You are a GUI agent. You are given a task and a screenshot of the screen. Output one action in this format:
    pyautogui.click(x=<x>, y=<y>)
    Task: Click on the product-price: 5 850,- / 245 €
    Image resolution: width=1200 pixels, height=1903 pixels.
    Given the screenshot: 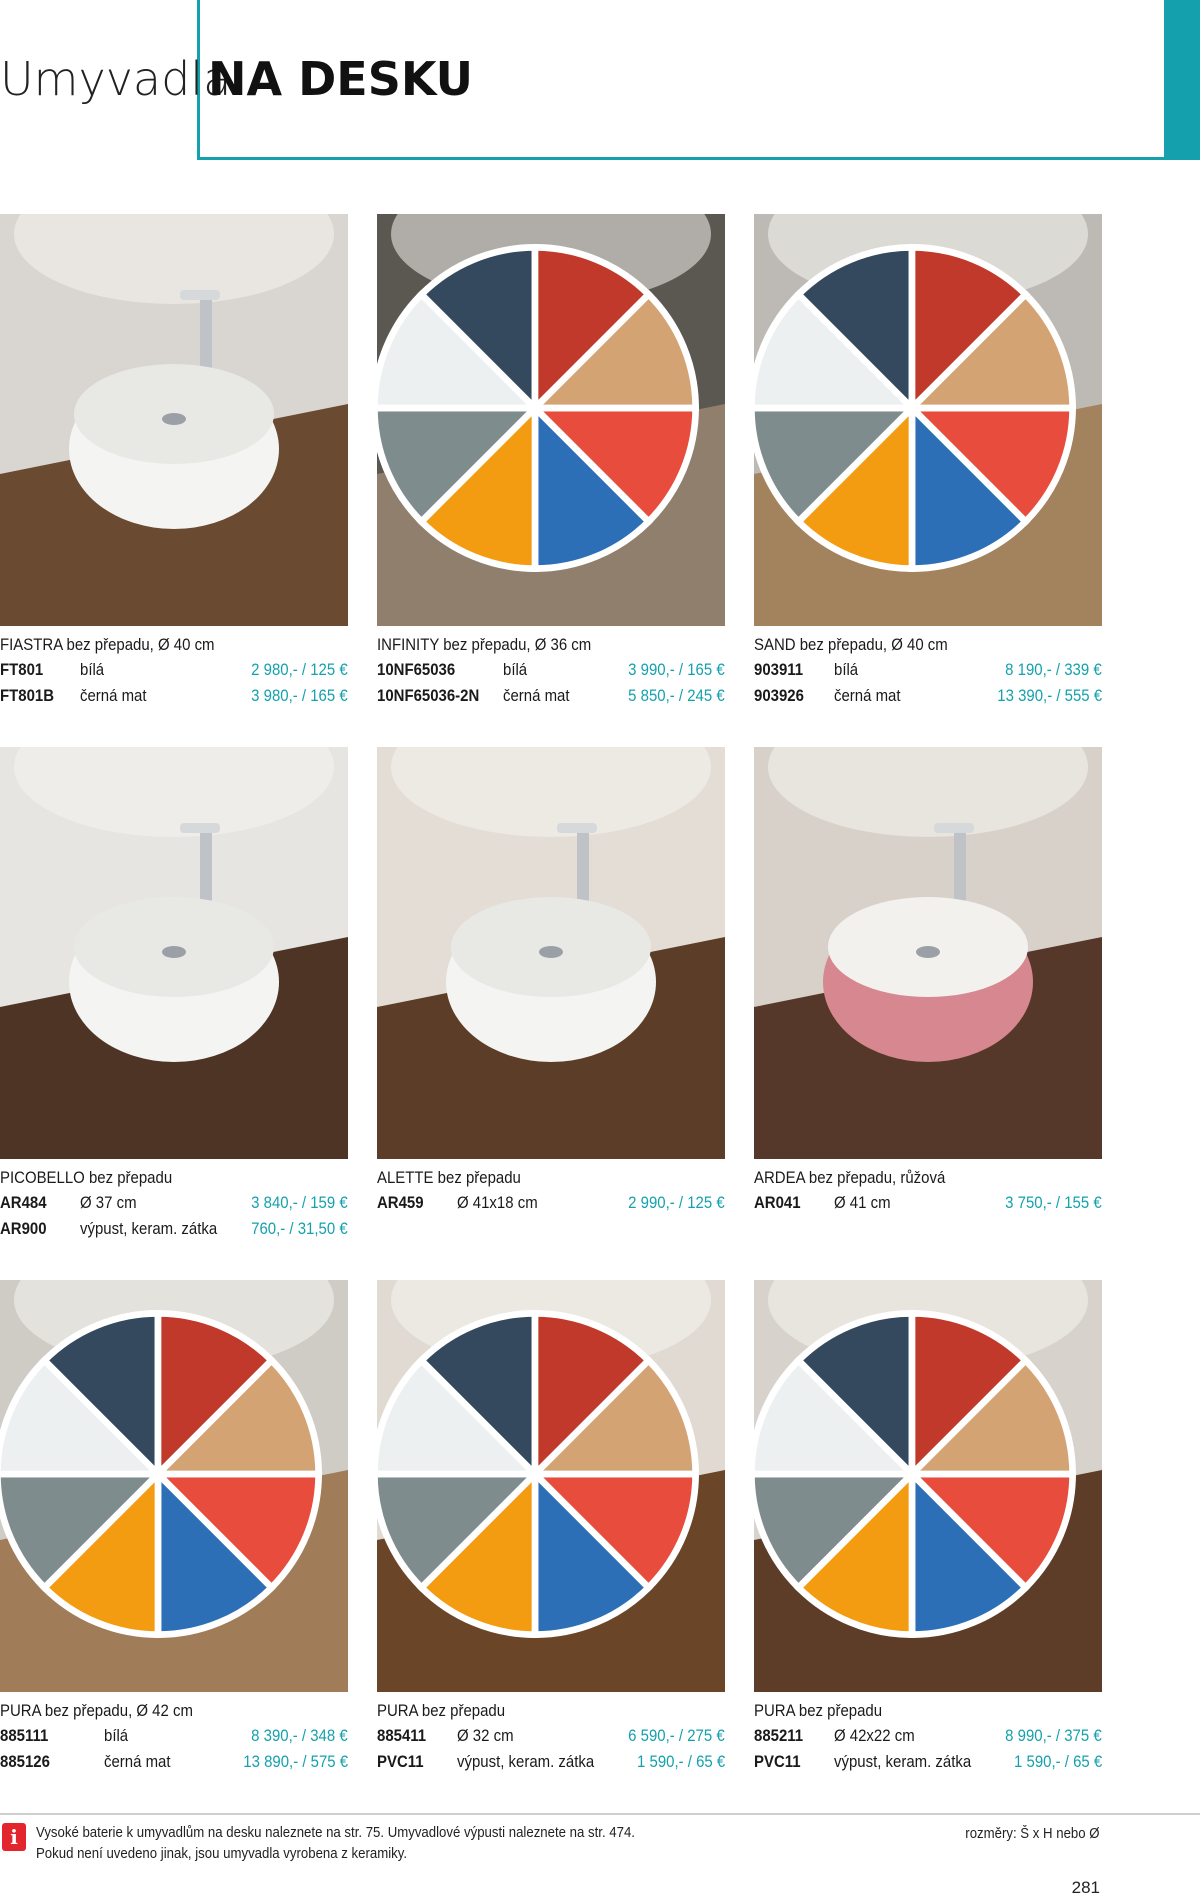 What is the action you would take?
    pyautogui.click(x=676, y=695)
    